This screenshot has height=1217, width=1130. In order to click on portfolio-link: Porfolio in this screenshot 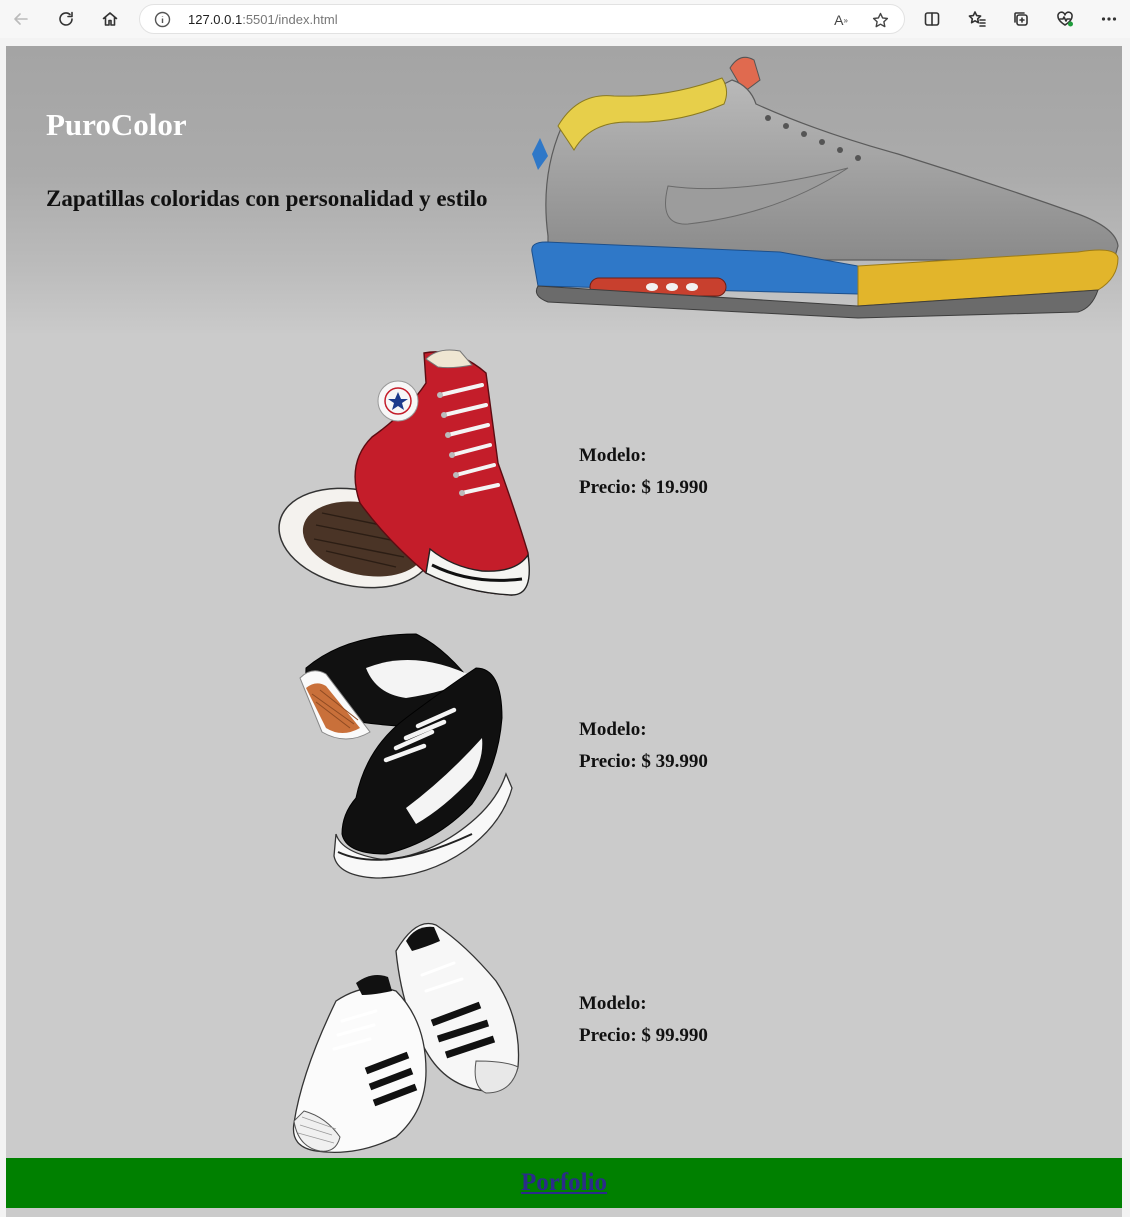, I will do `click(564, 1183)`.